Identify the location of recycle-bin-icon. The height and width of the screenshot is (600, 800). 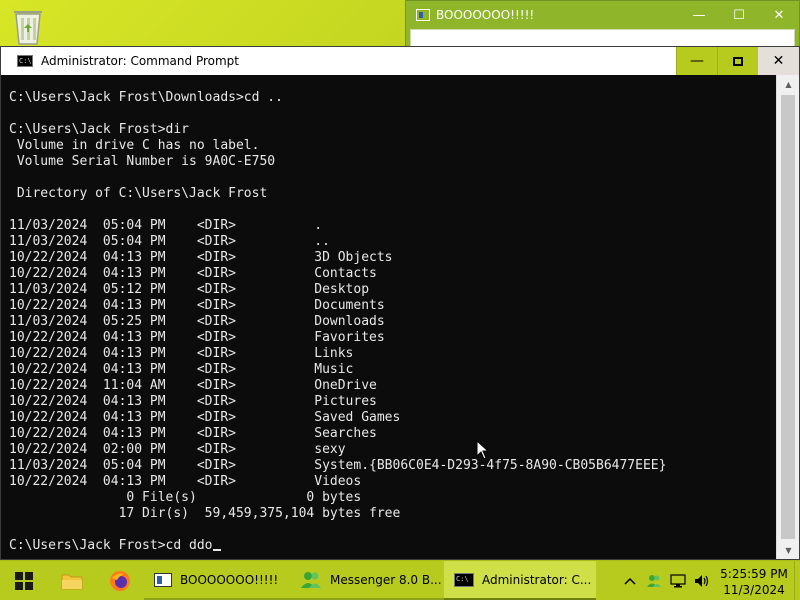
(28, 26).